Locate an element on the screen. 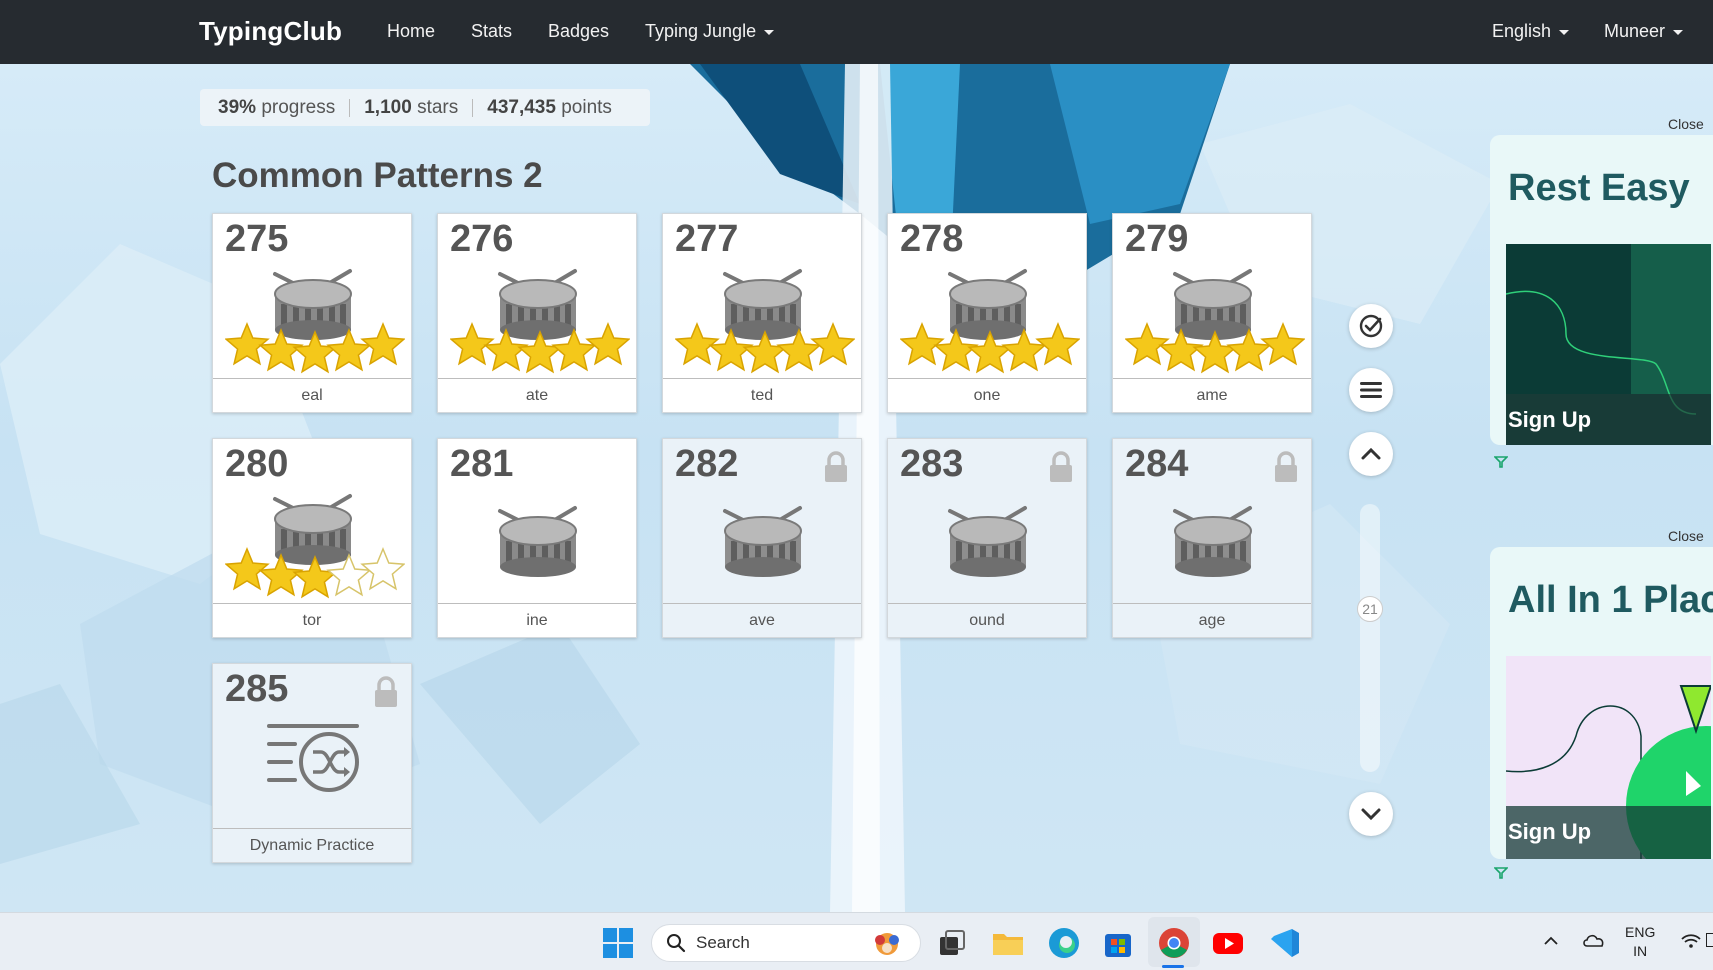  completed-filter-button is located at coordinates (1371, 326).